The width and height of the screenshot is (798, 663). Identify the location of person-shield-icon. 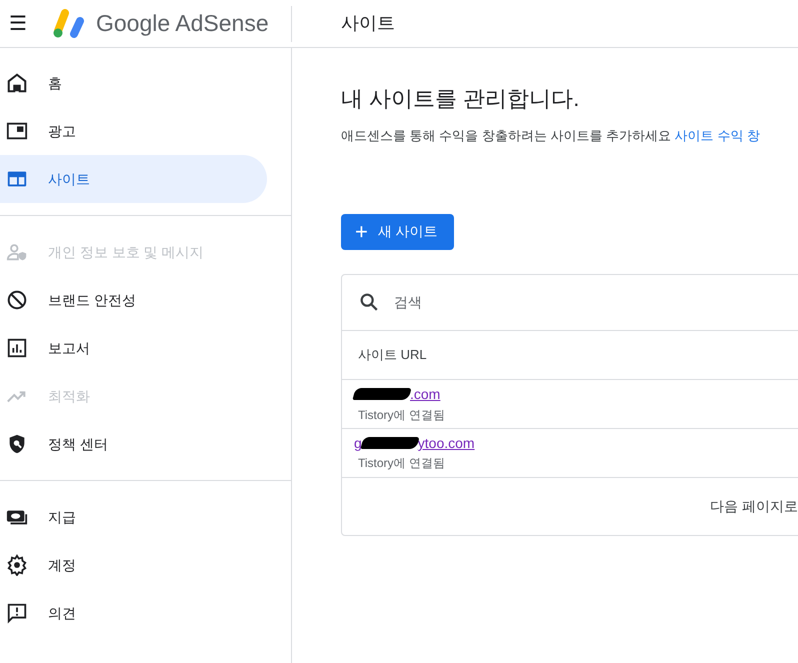
(17, 252).